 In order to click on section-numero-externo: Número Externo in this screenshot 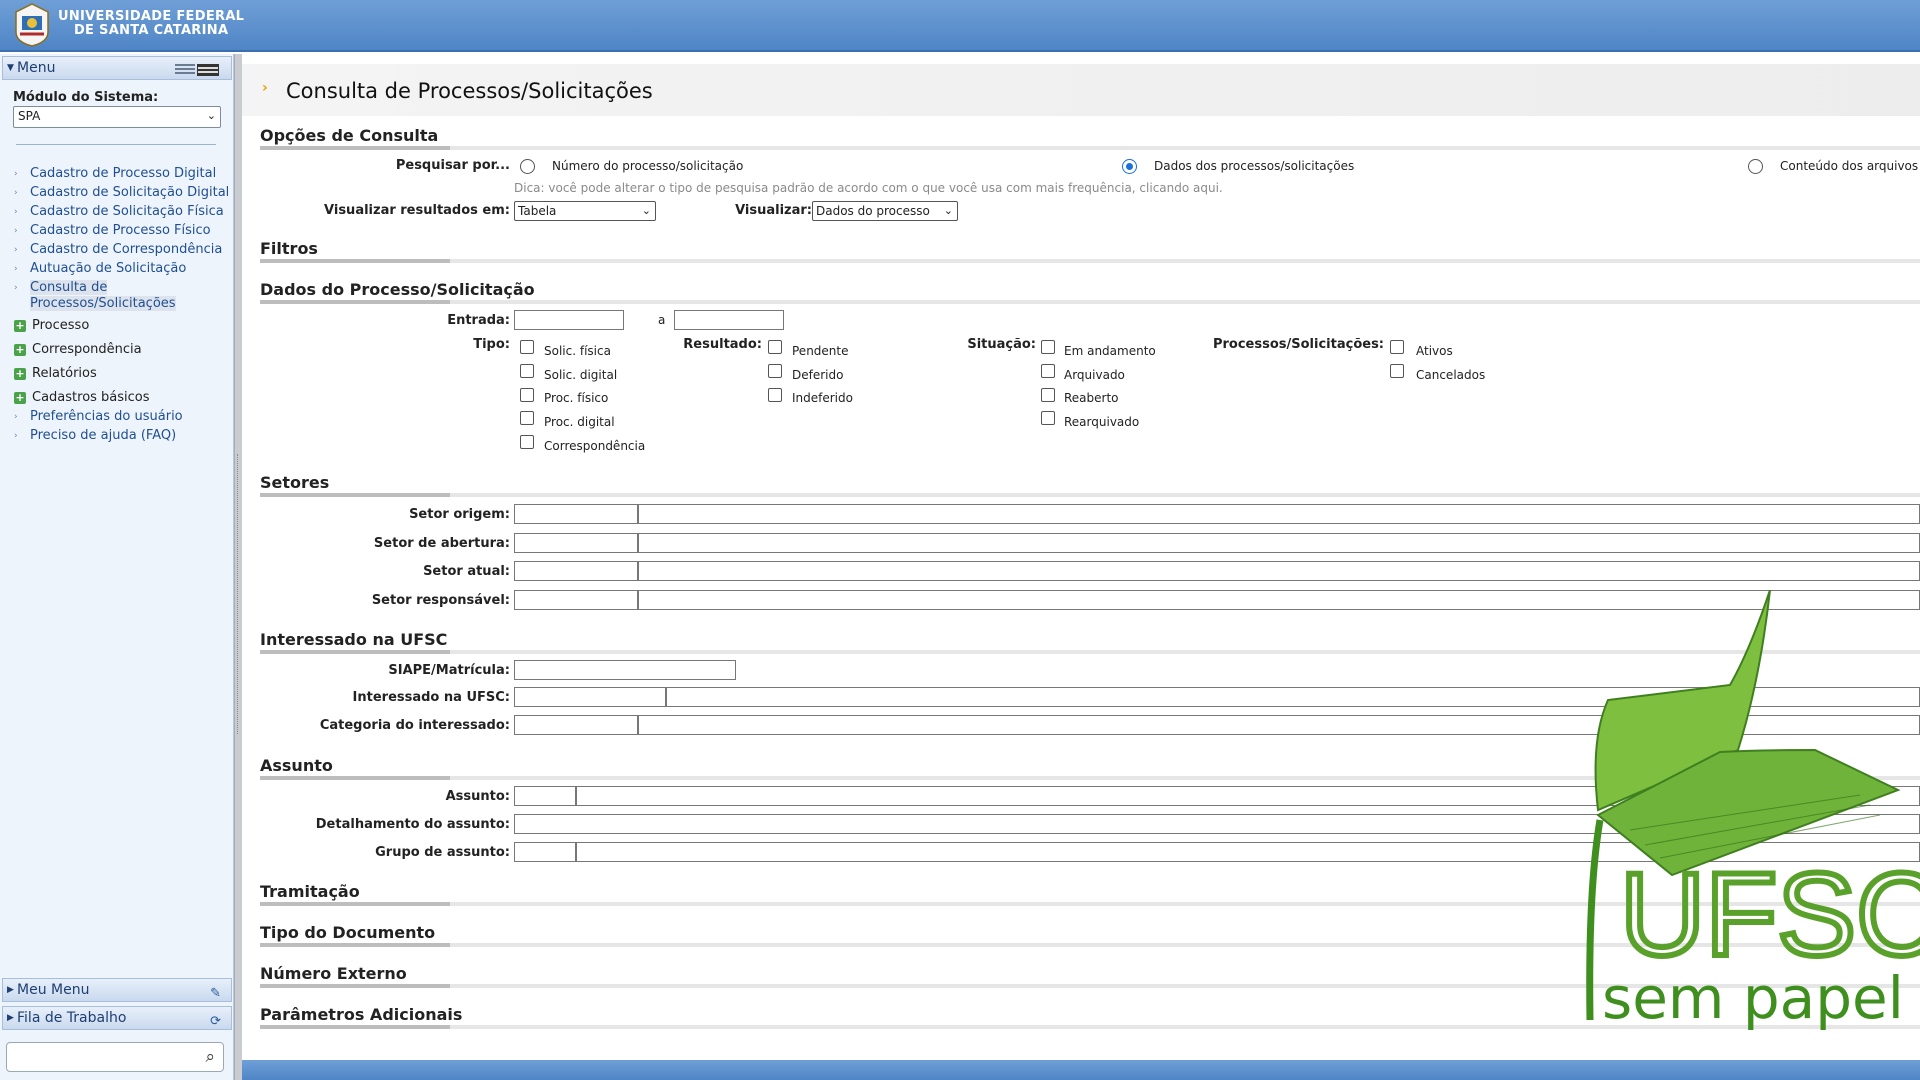, I will do `click(333, 973)`.